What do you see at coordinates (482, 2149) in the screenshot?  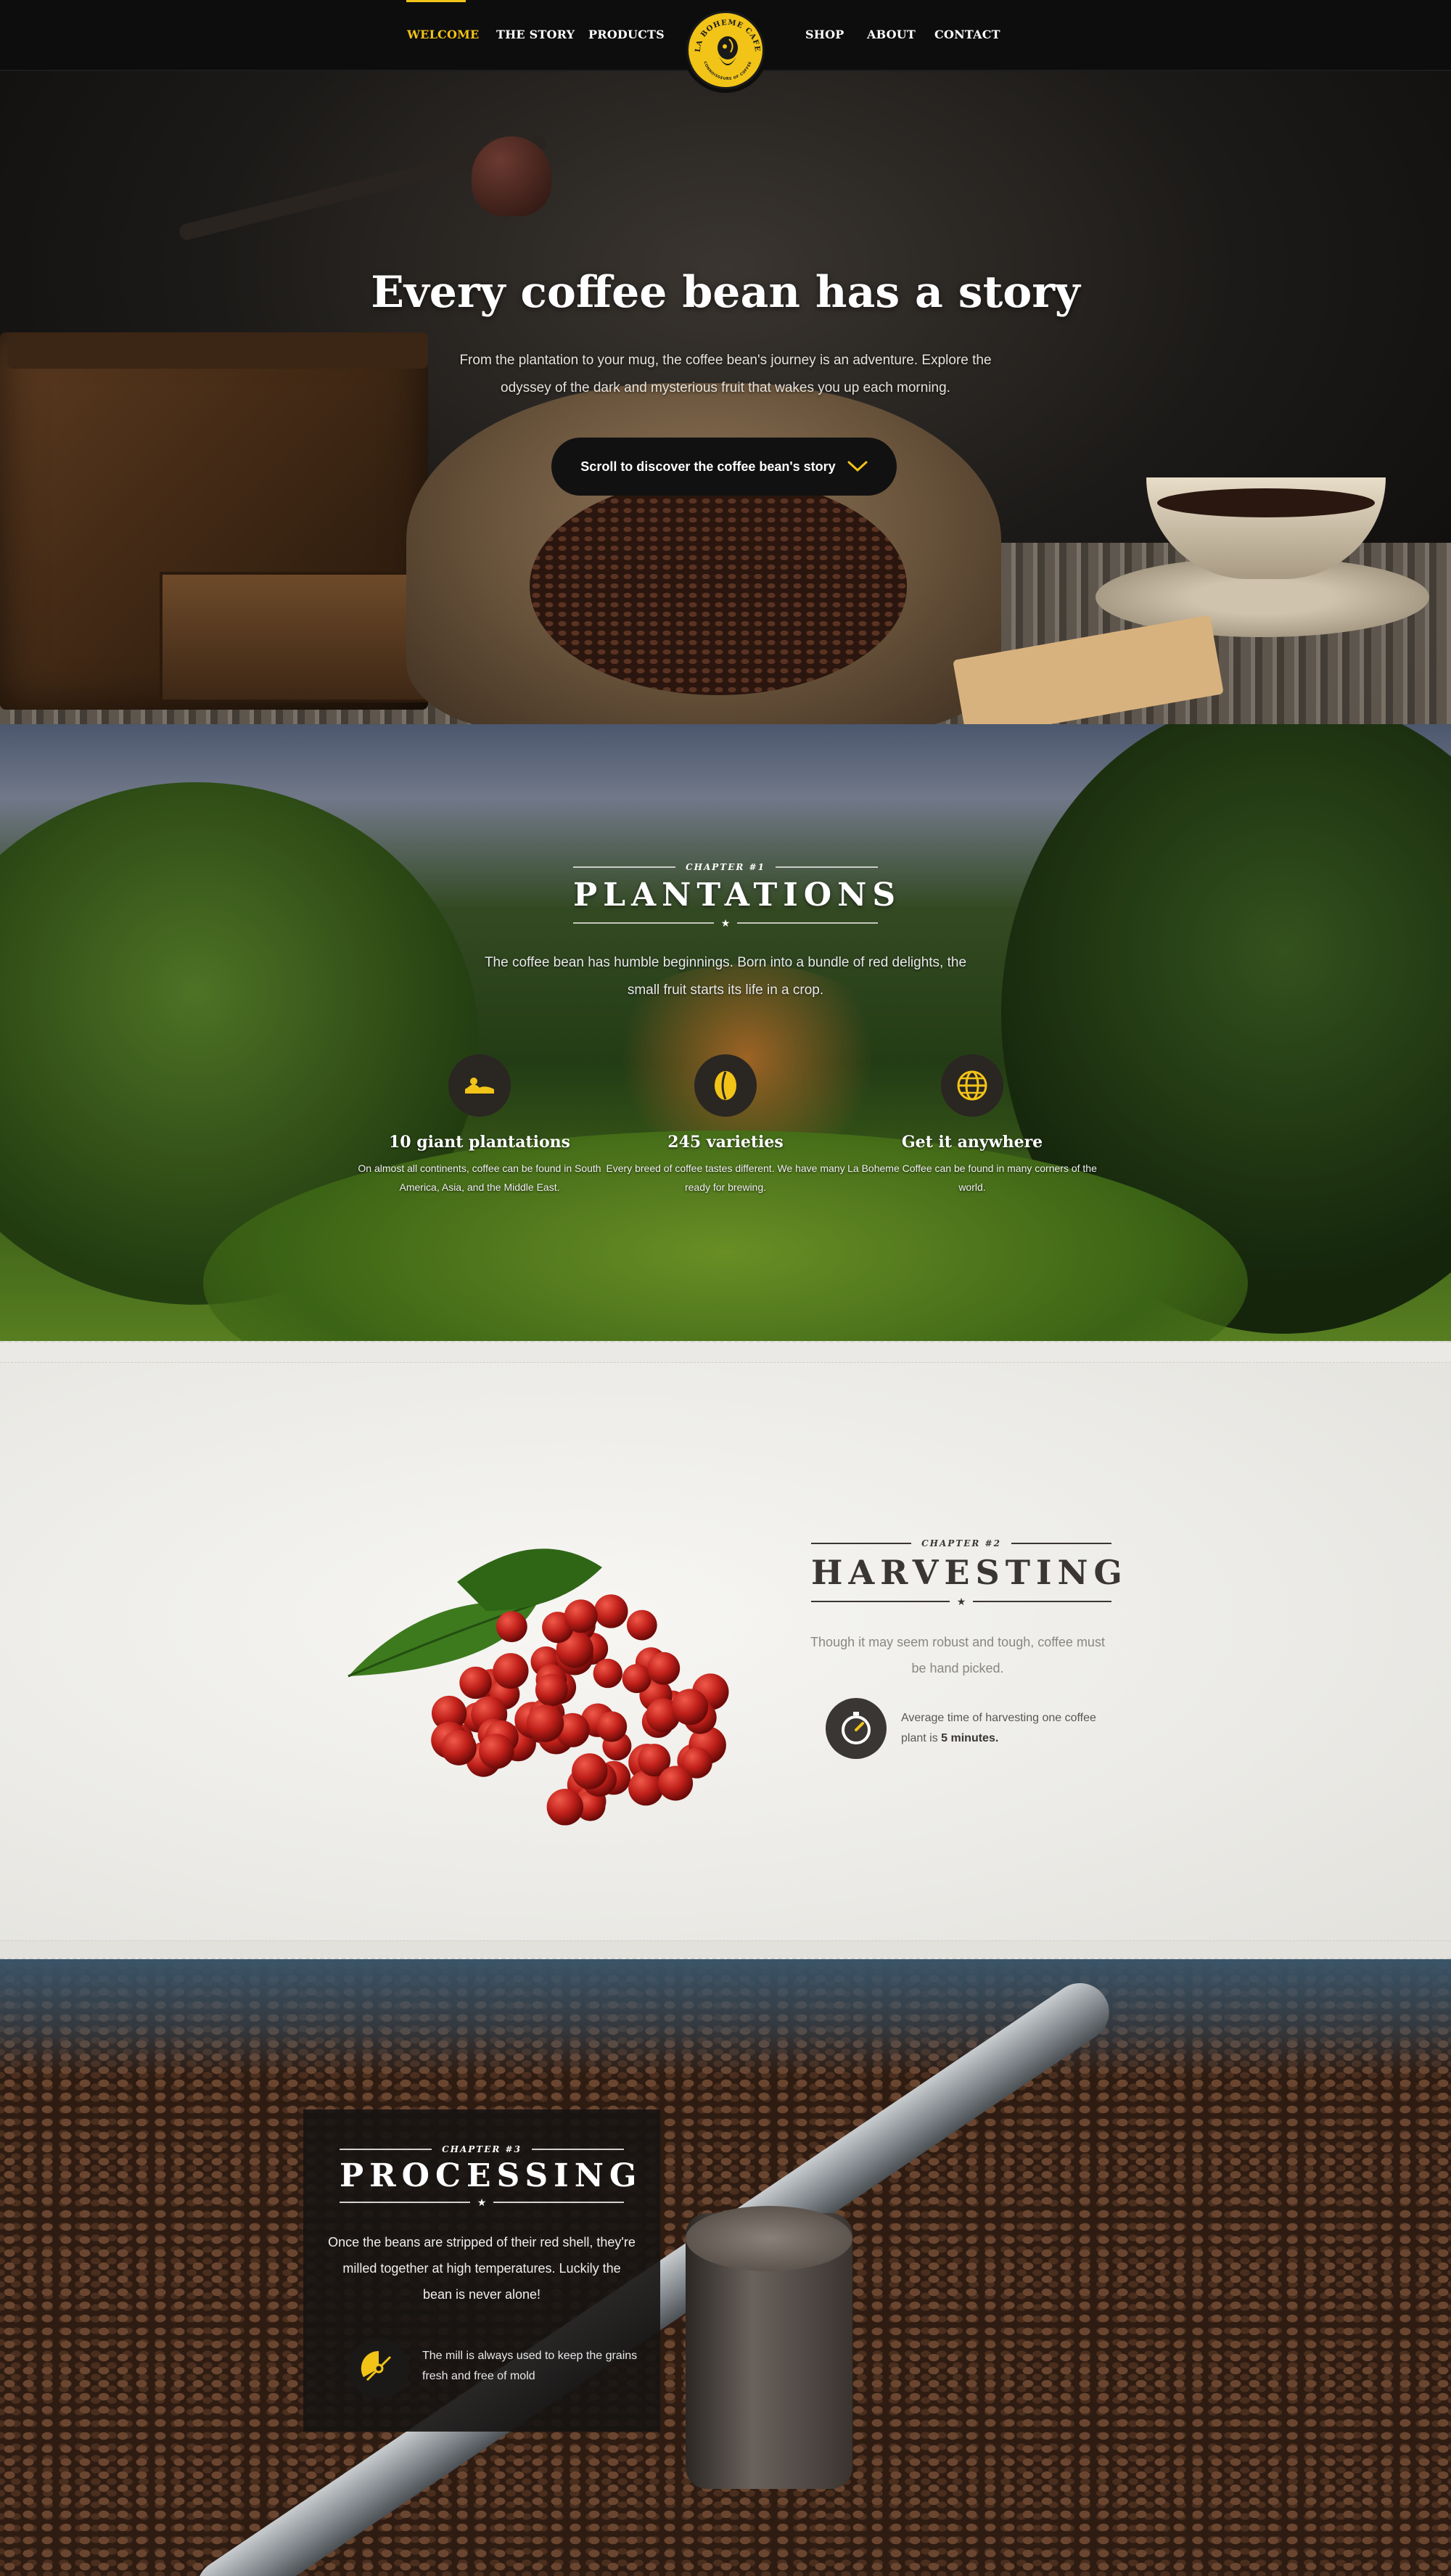 I see `chapter-label: CHAPTER #3` at bounding box center [482, 2149].